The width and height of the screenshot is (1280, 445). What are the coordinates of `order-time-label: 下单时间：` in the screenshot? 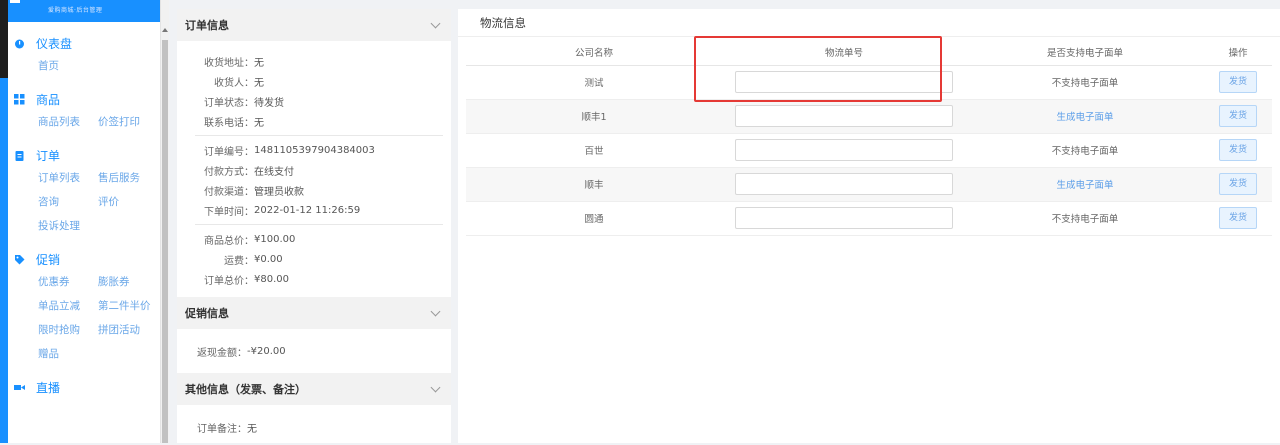 It's located at (229, 212).